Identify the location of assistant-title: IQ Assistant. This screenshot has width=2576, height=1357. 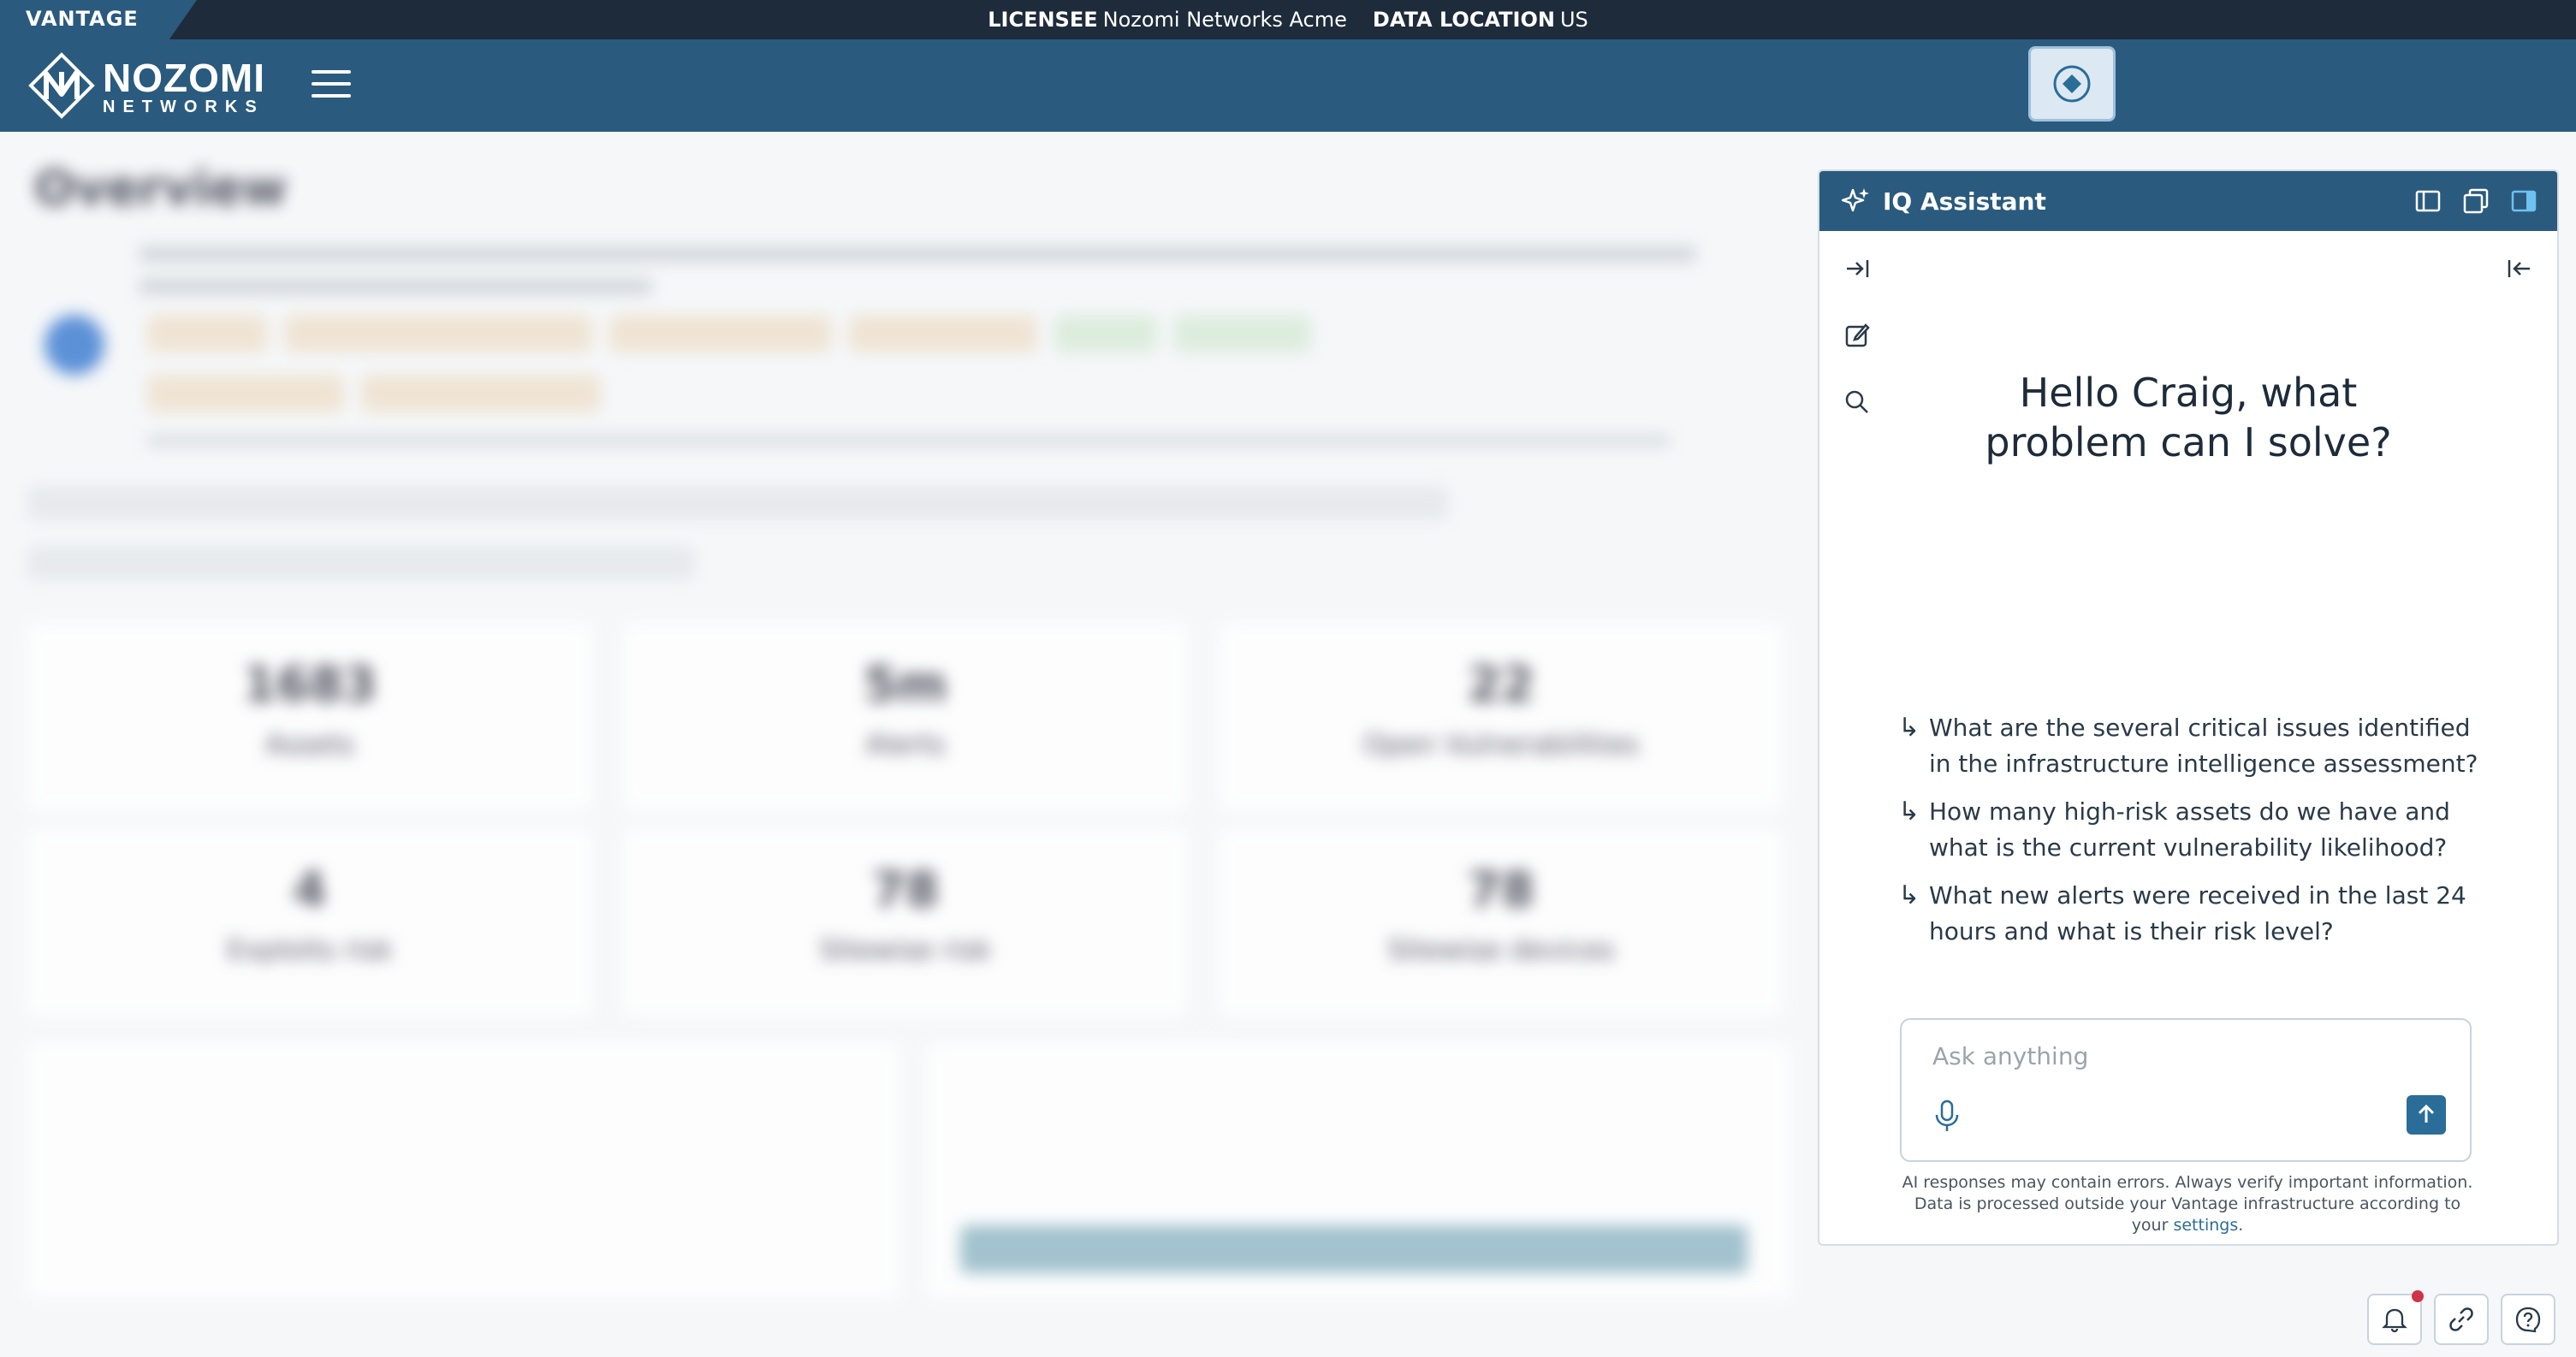
(1964, 201).